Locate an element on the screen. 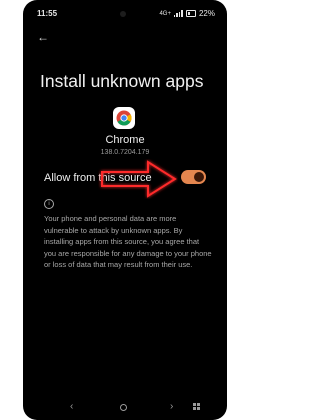 The width and height of the screenshot is (320, 420). status-bar: 11:55 4G+ 22% is located at coordinates (125, 11).